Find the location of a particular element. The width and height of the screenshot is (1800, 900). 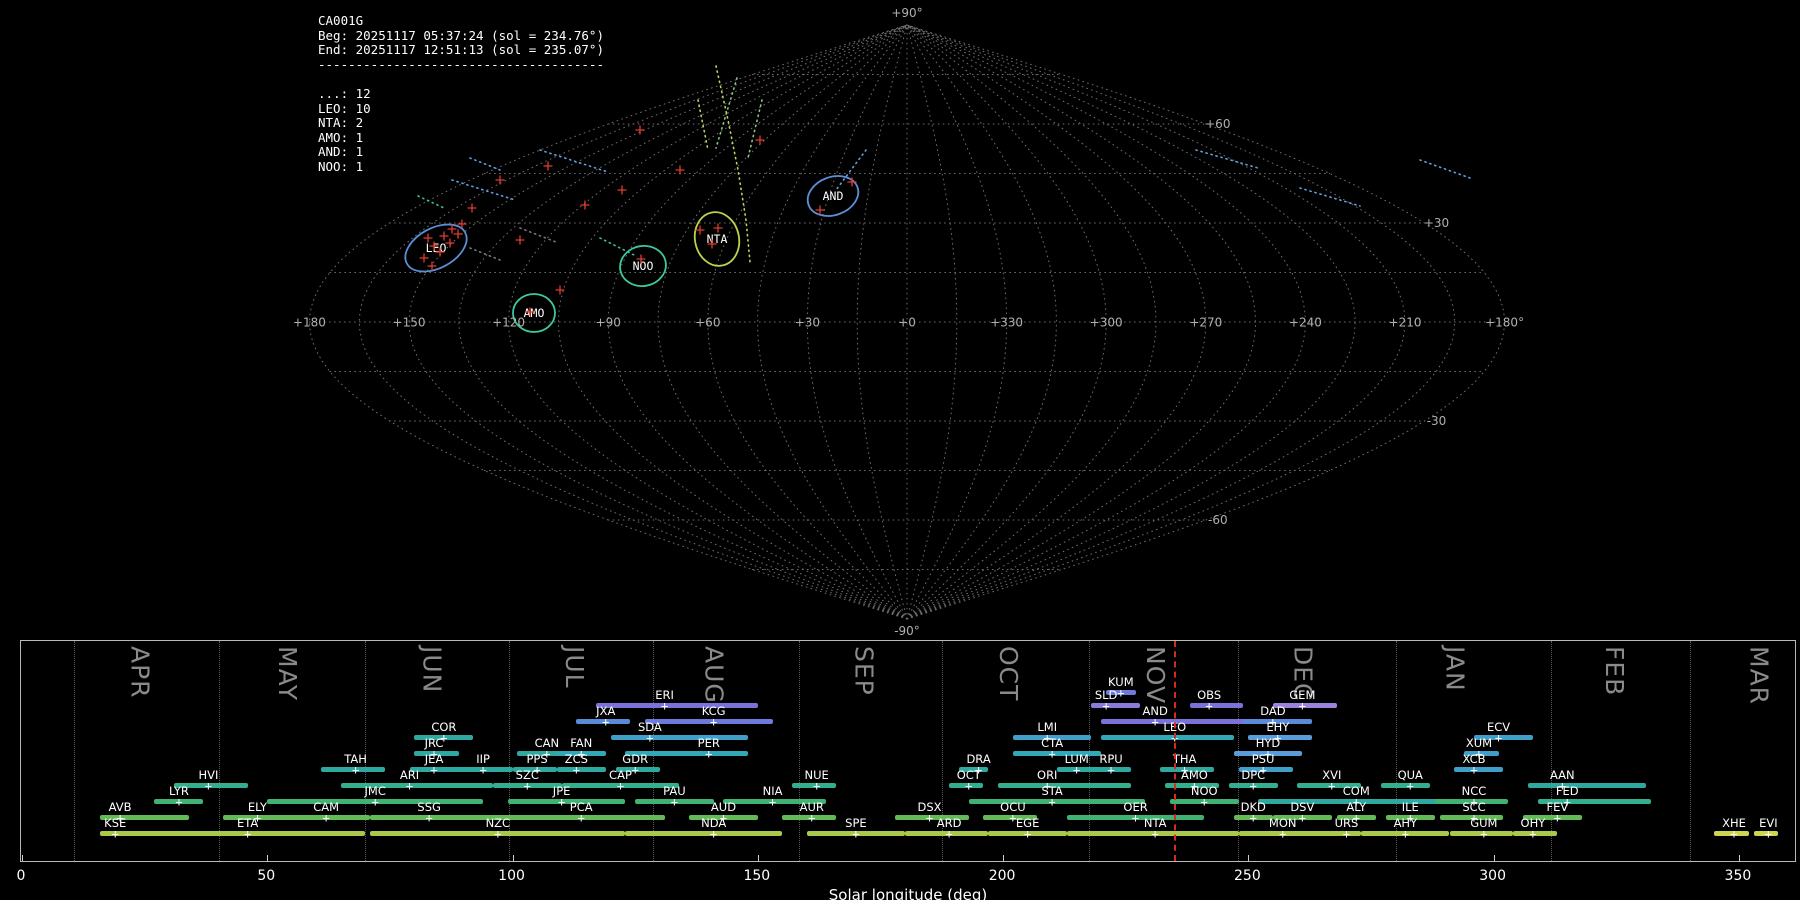

dec-axis-label: +90° is located at coordinates (906, 13).